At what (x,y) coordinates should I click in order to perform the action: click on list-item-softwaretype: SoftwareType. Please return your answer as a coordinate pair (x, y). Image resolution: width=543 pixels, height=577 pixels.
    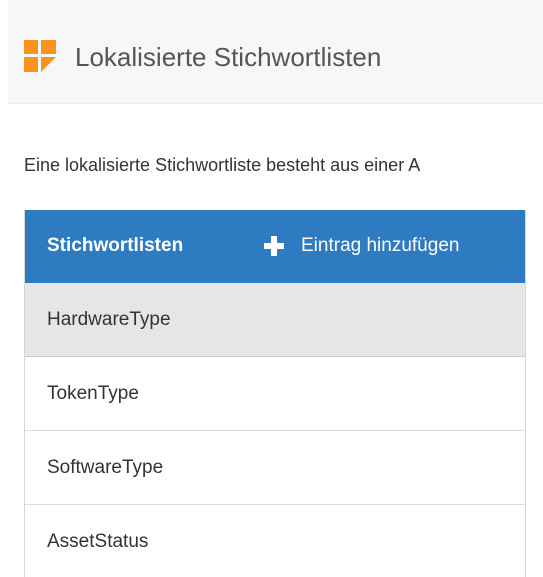
    Looking at the image, I should click on (275, 468).